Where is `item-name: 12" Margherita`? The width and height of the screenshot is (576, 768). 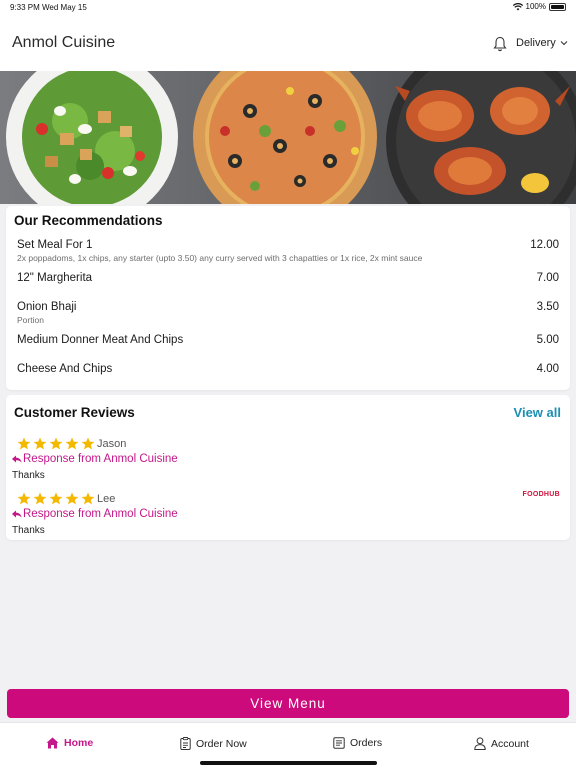 item-name: 12" Margherita is located at coordinates (55, 278).